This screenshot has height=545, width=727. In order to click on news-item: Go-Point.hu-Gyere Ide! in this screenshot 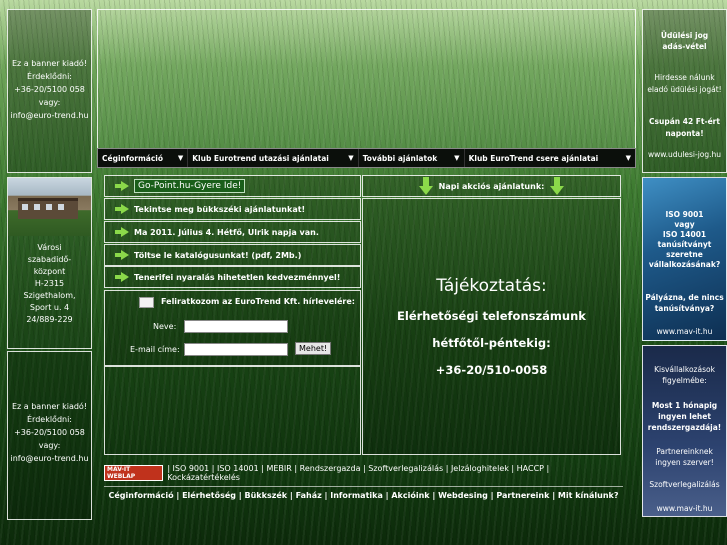, I will do `click(232, 186)`.